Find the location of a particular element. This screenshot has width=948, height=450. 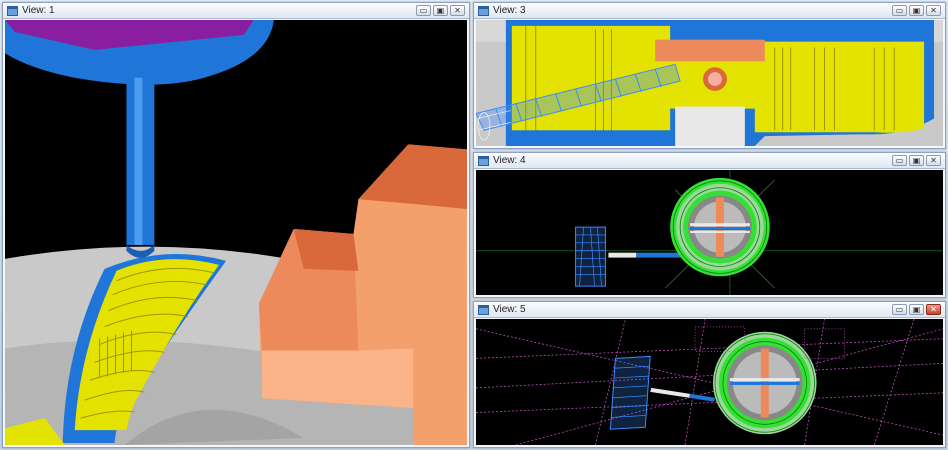

view-1-title: View: 1 is located at coordinates (38, 10).